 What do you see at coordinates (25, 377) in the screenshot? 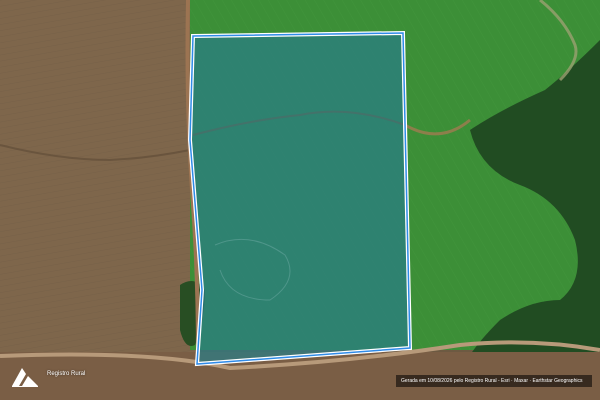
I see `registro-rural-logo-icon` at bounding box center [25, 377].